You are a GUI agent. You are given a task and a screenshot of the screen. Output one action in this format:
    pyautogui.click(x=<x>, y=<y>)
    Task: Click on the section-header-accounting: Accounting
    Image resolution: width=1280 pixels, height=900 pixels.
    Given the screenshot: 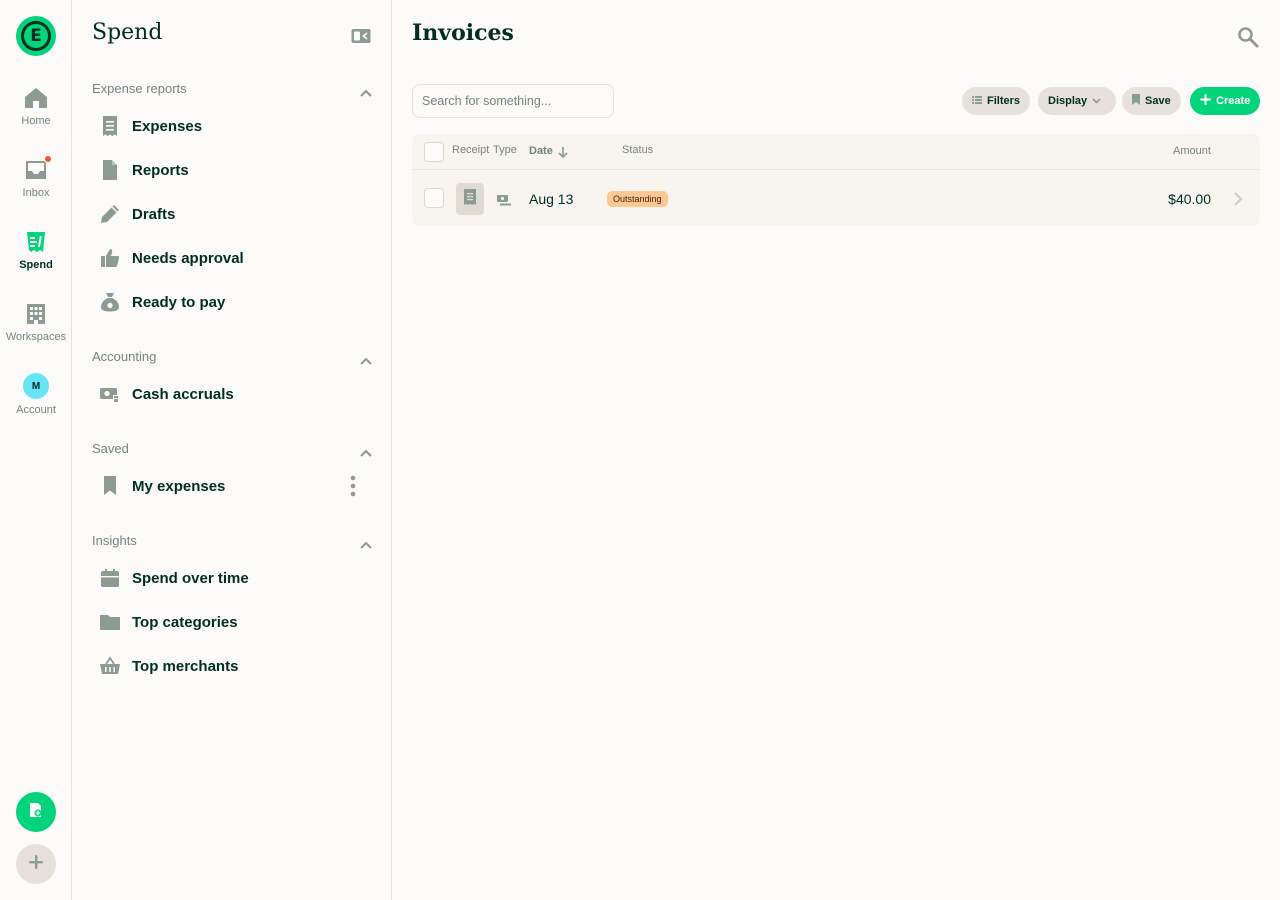 What is the action you would take?
    pyautogui.click(x=232, y=356)
    